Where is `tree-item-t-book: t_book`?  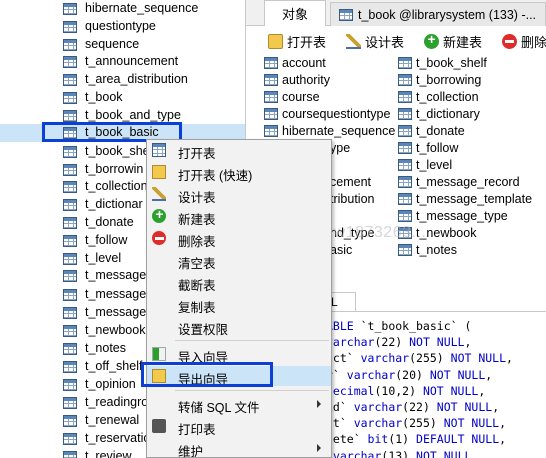
tree-item-t-book: t_book is located at coordinates (122, 98).